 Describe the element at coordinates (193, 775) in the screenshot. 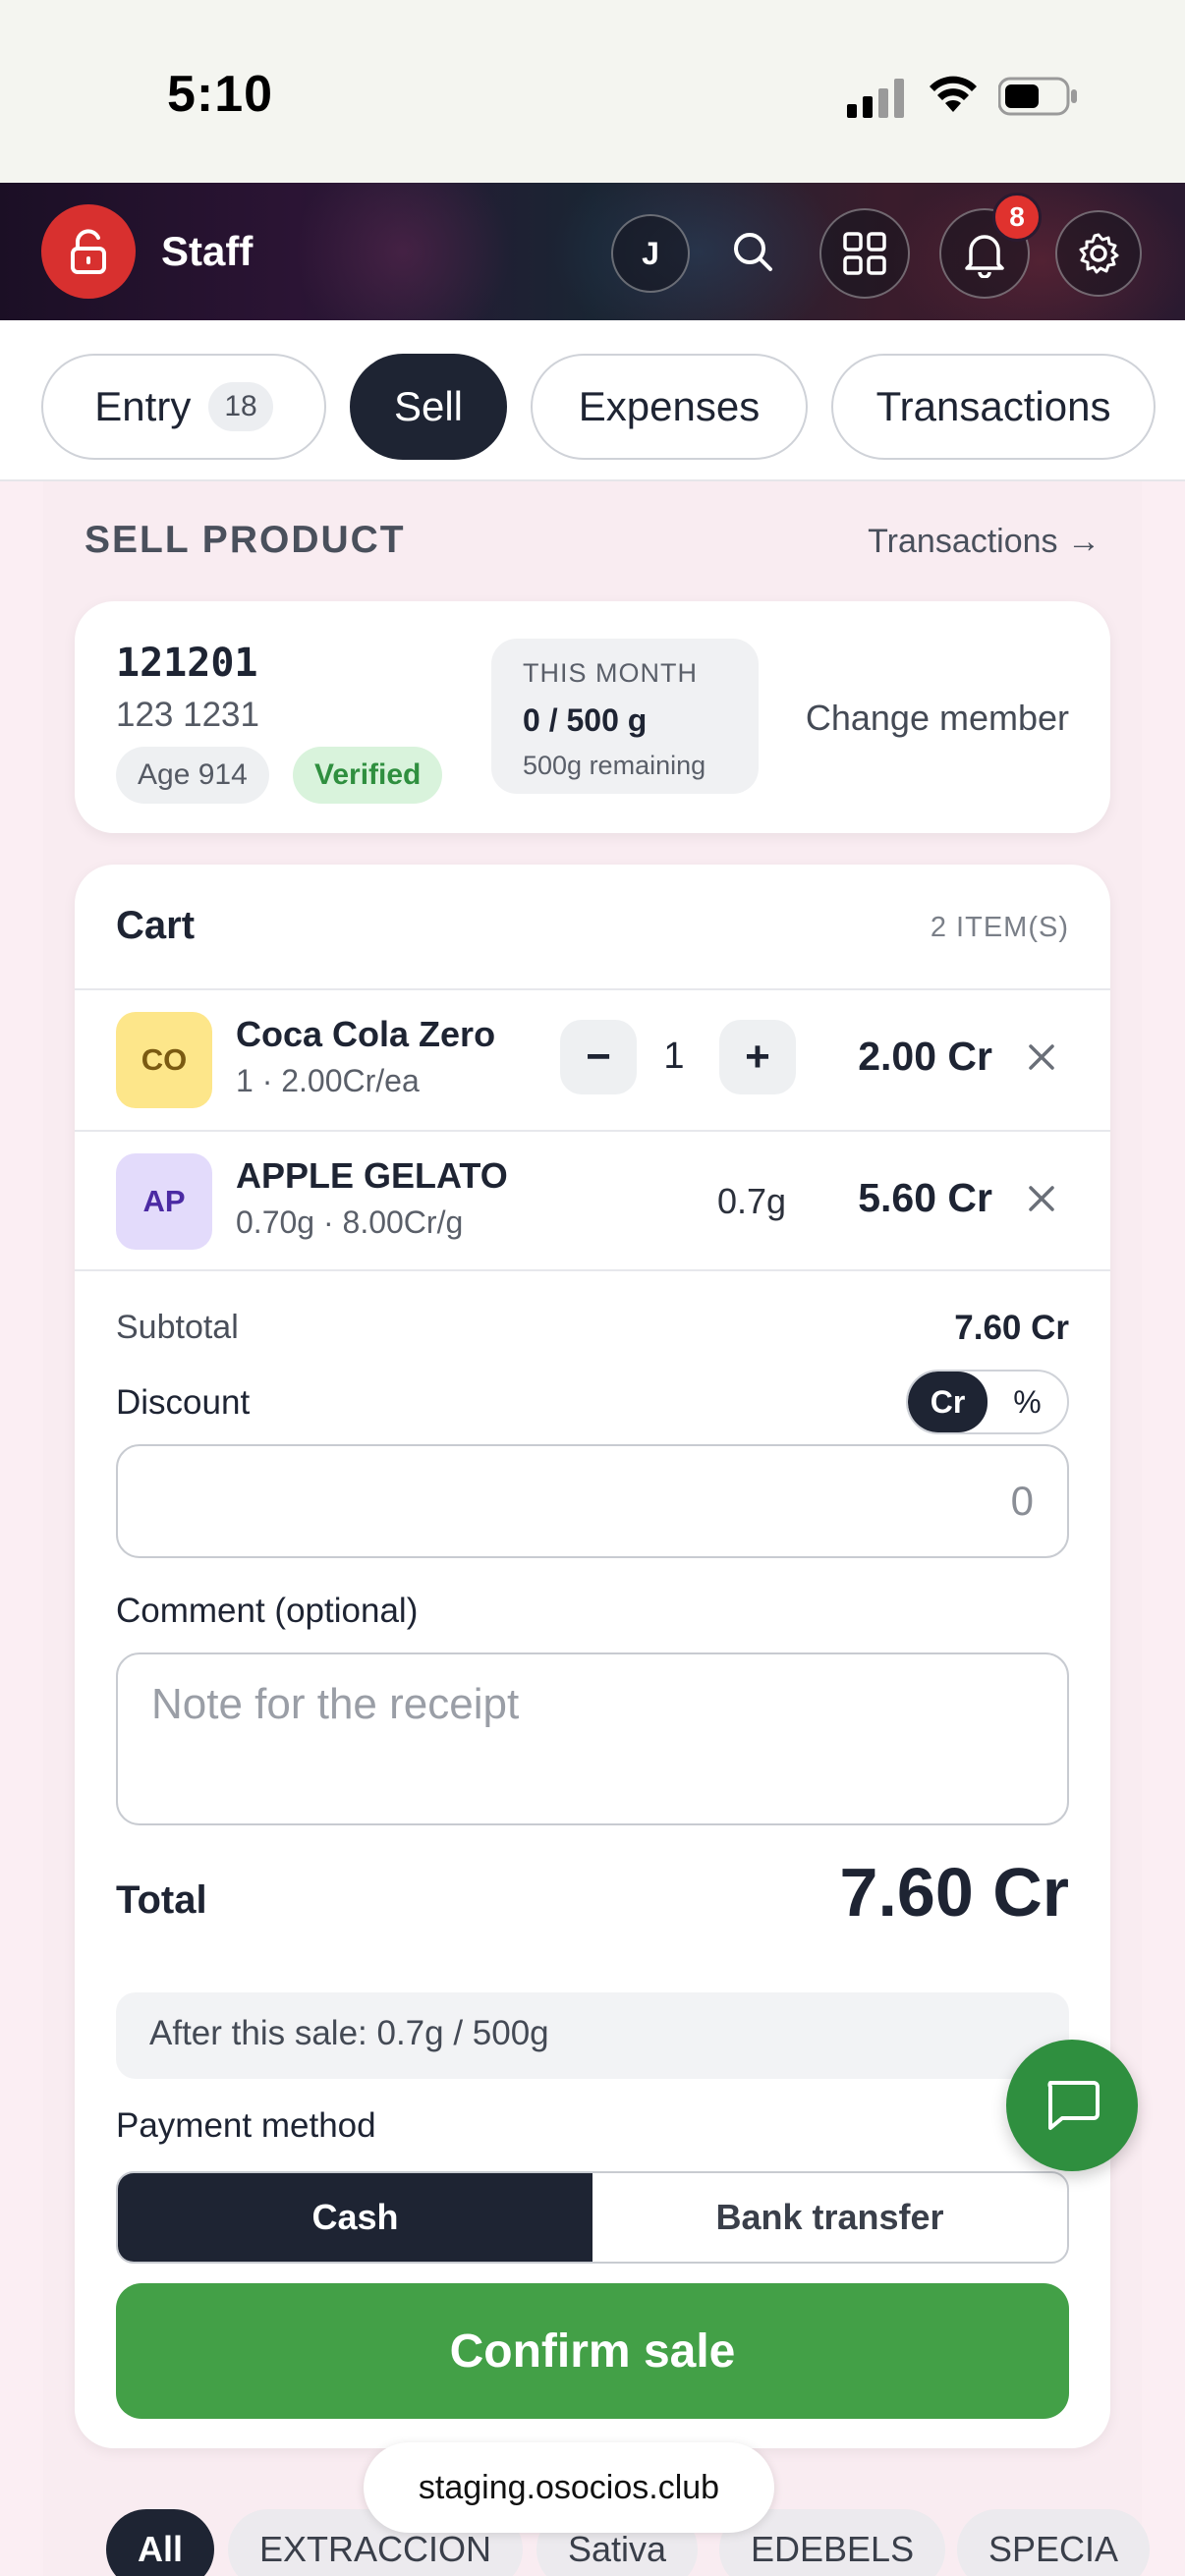

I see `age-badge: Age 914` at that location.